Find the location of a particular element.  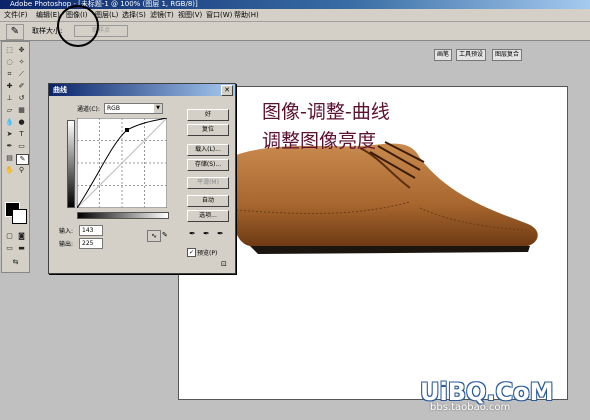

curve-tool-icon: ∿ is located at coordinates (154, 236).